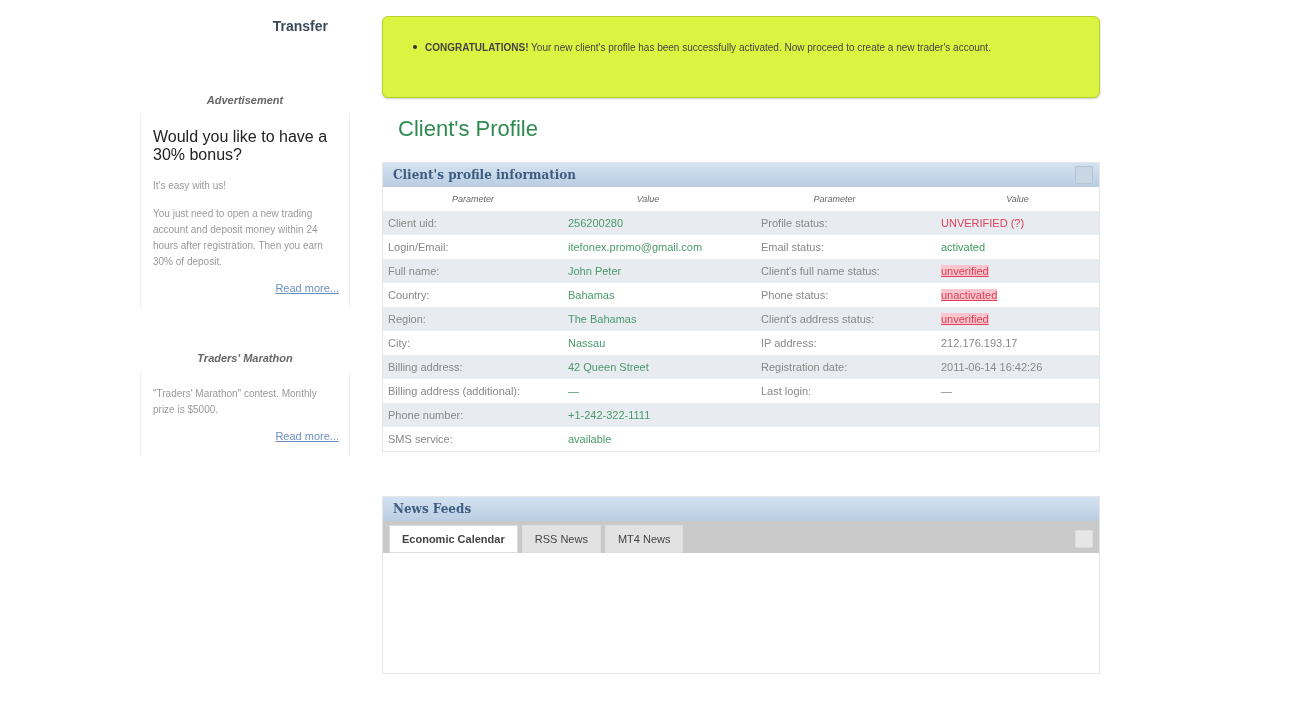 This screenshot has width=1296, height=720. Describe the element at coordinates (415, 47) in the screenshot. I see `bullet-icon` at that location.